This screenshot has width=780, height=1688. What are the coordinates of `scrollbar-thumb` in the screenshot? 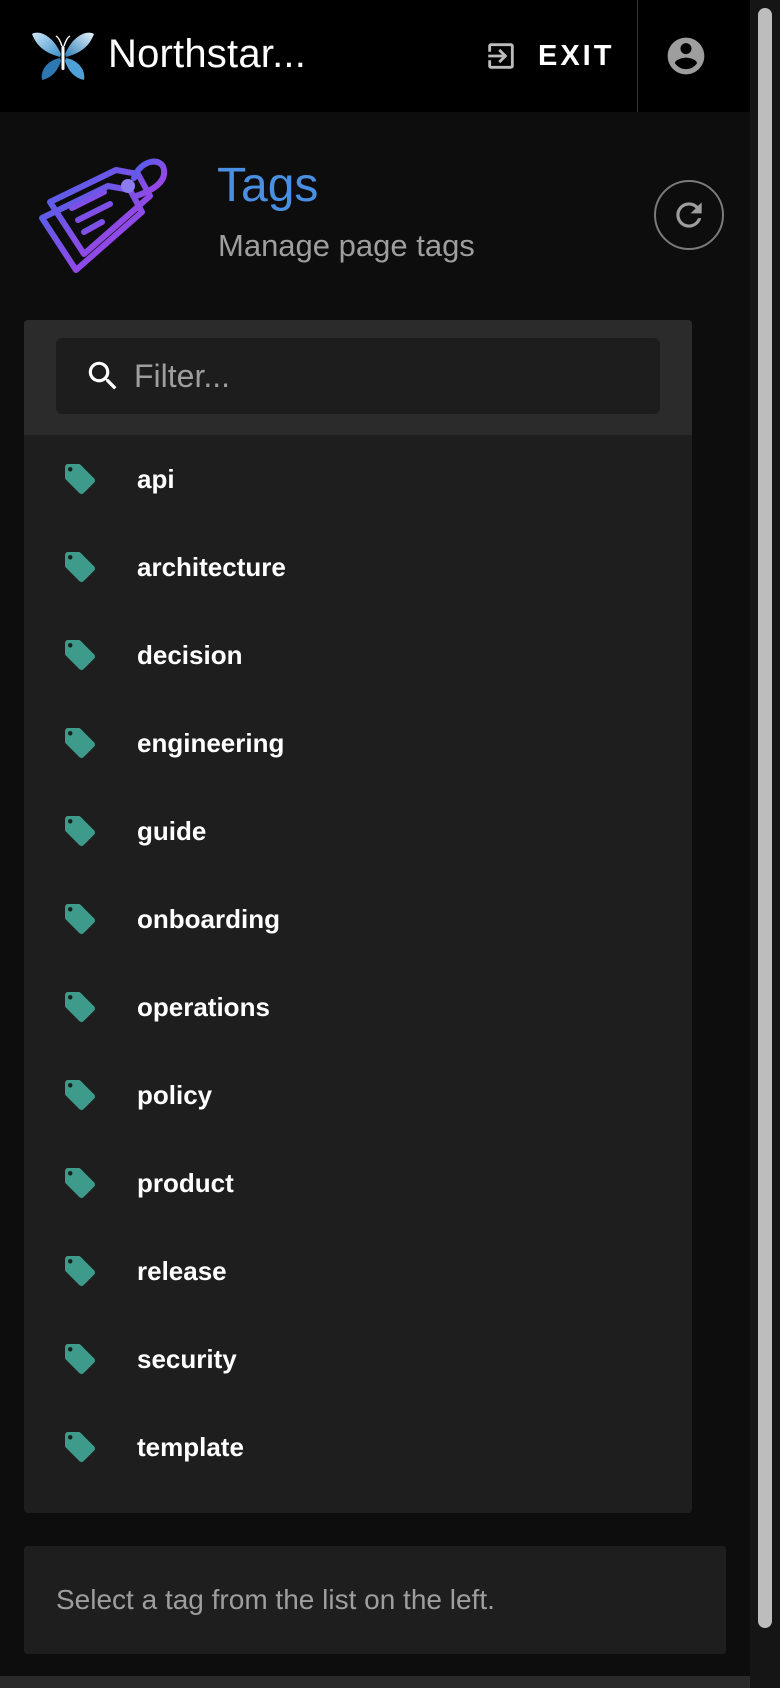 It's located at (765, 818).